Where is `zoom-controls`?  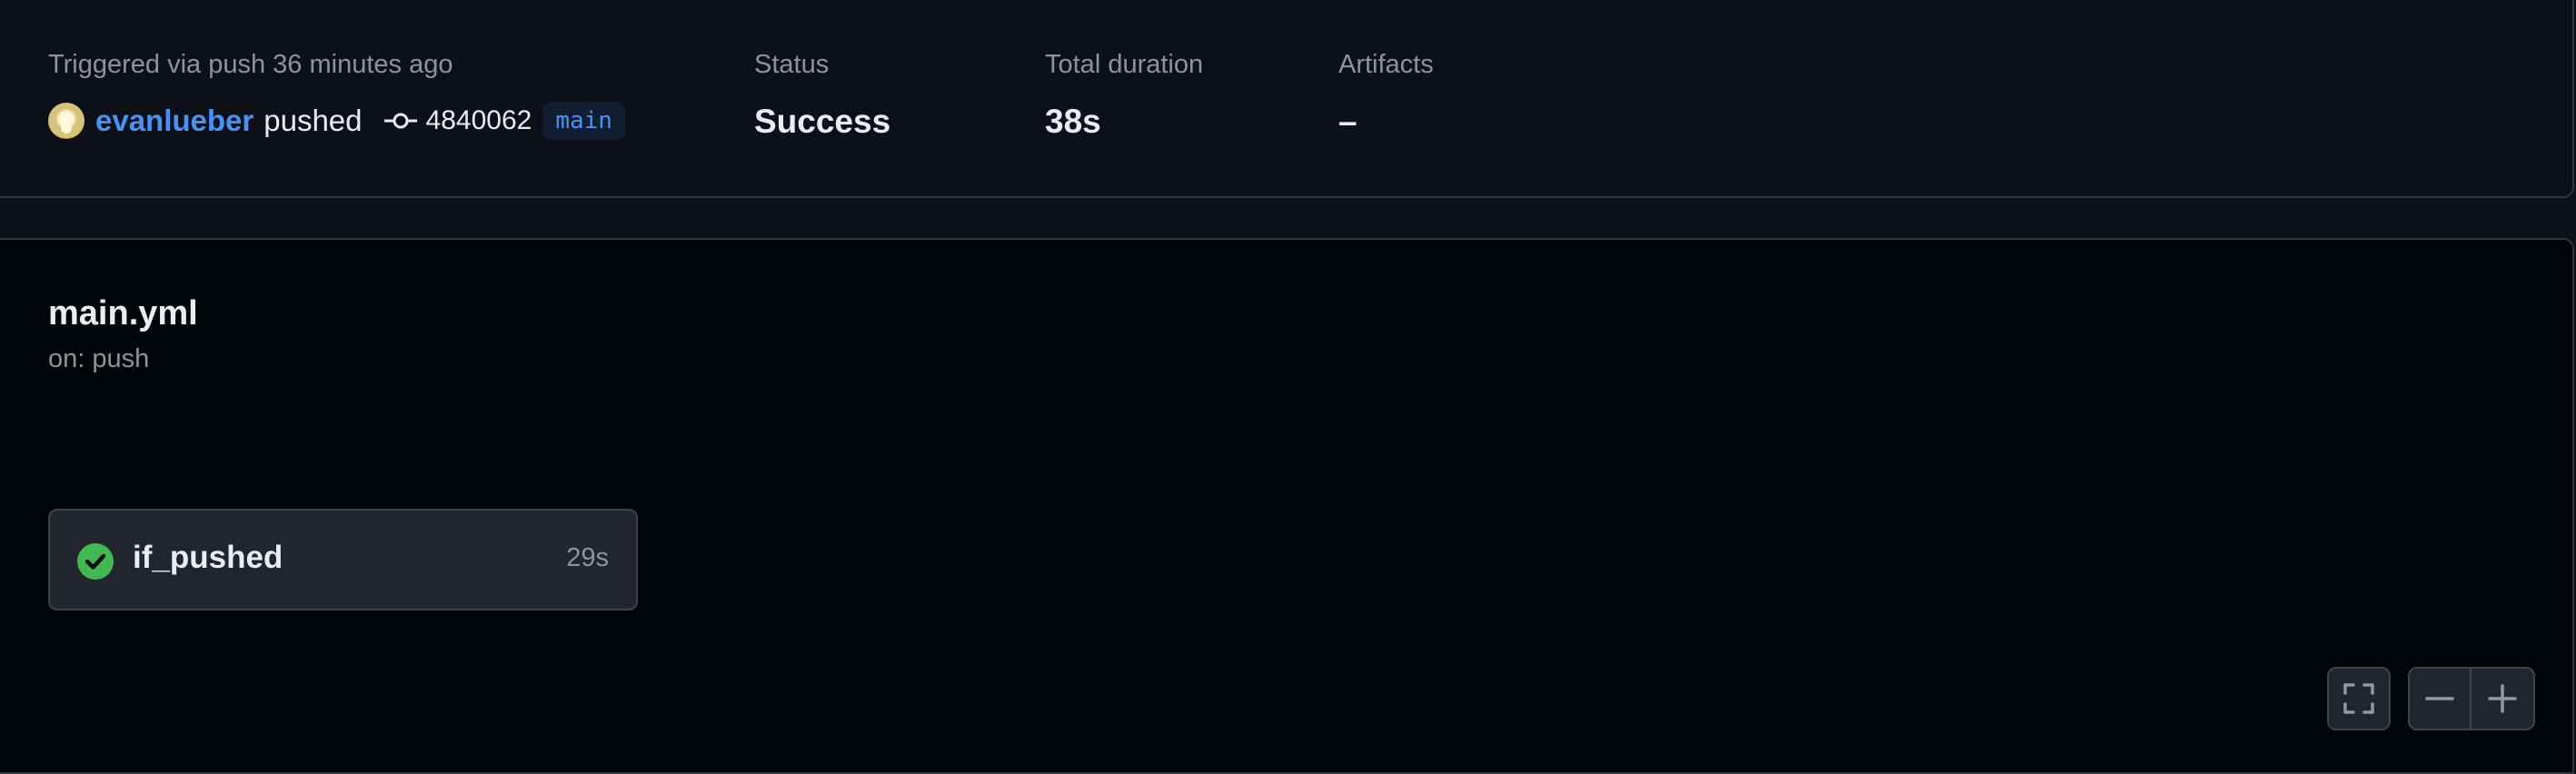 zoom-controls is located at coordinates (2472, 698).